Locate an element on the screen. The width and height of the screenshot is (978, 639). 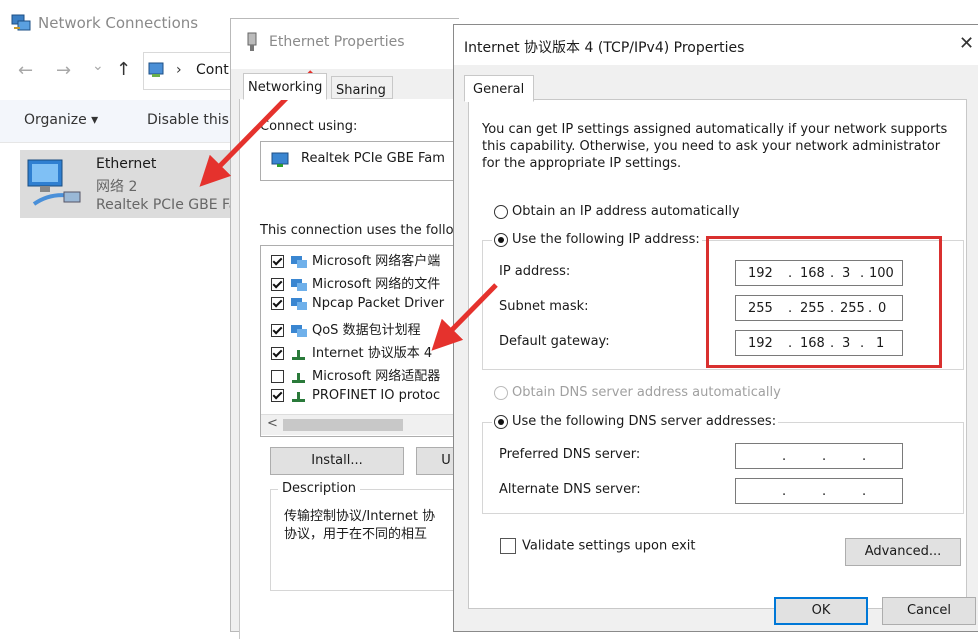
tab-networking: Networking is located at coordinates (285, 86).